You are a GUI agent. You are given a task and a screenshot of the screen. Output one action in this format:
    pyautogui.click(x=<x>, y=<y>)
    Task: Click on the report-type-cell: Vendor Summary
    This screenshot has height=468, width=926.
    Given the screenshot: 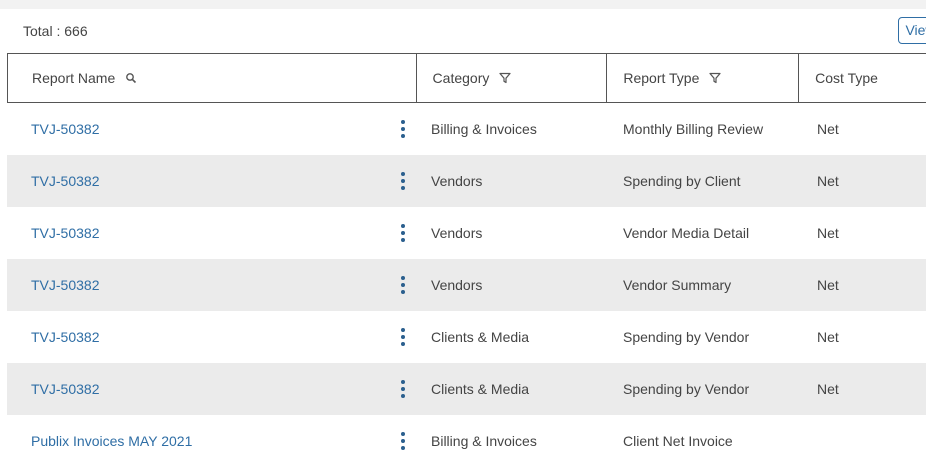 What is the action you would take?
    pyautogui.click(x=677, y=285)
    